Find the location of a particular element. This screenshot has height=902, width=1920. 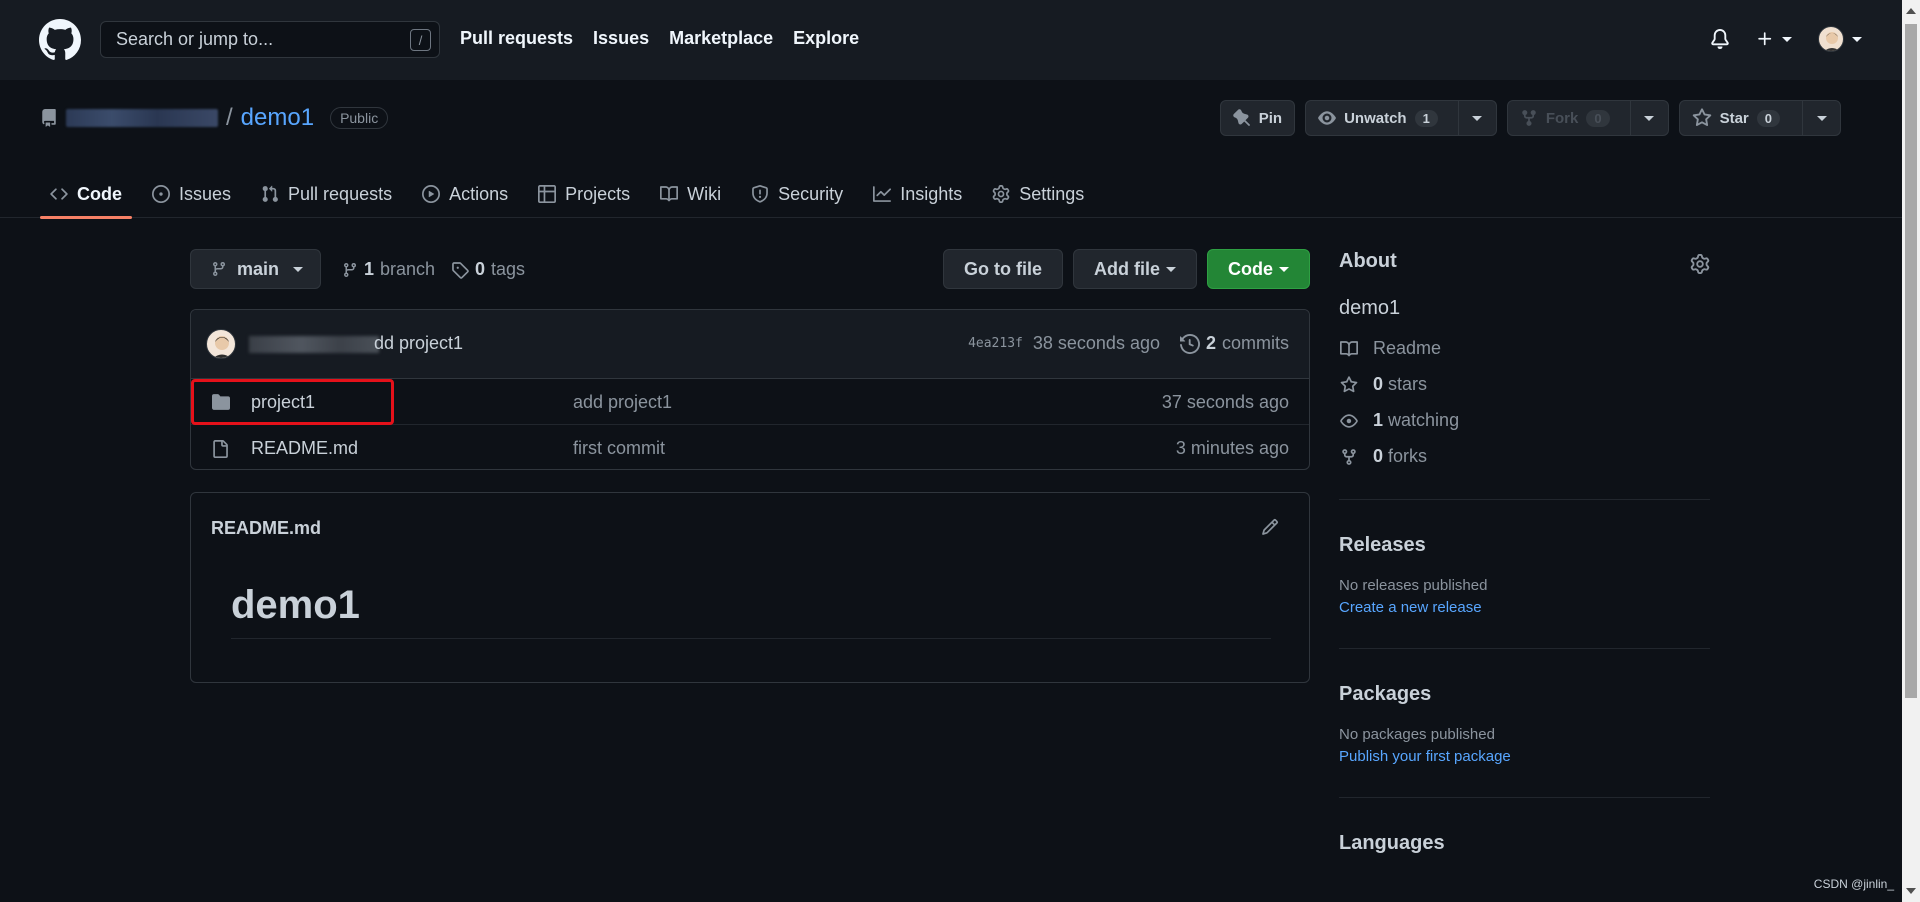

branch-name: main is located at coordinates (258, 268).